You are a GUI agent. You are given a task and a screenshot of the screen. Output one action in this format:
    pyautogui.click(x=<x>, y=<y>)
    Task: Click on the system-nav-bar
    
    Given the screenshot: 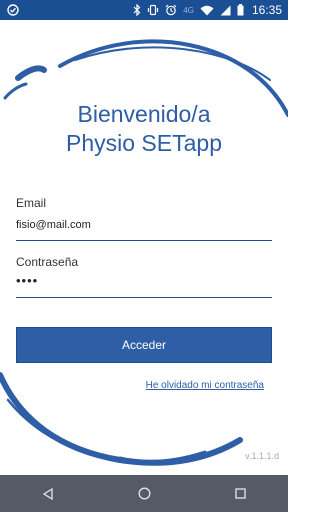 What is the action you would take?
    pyautogui.click(x=144, y=493)
    